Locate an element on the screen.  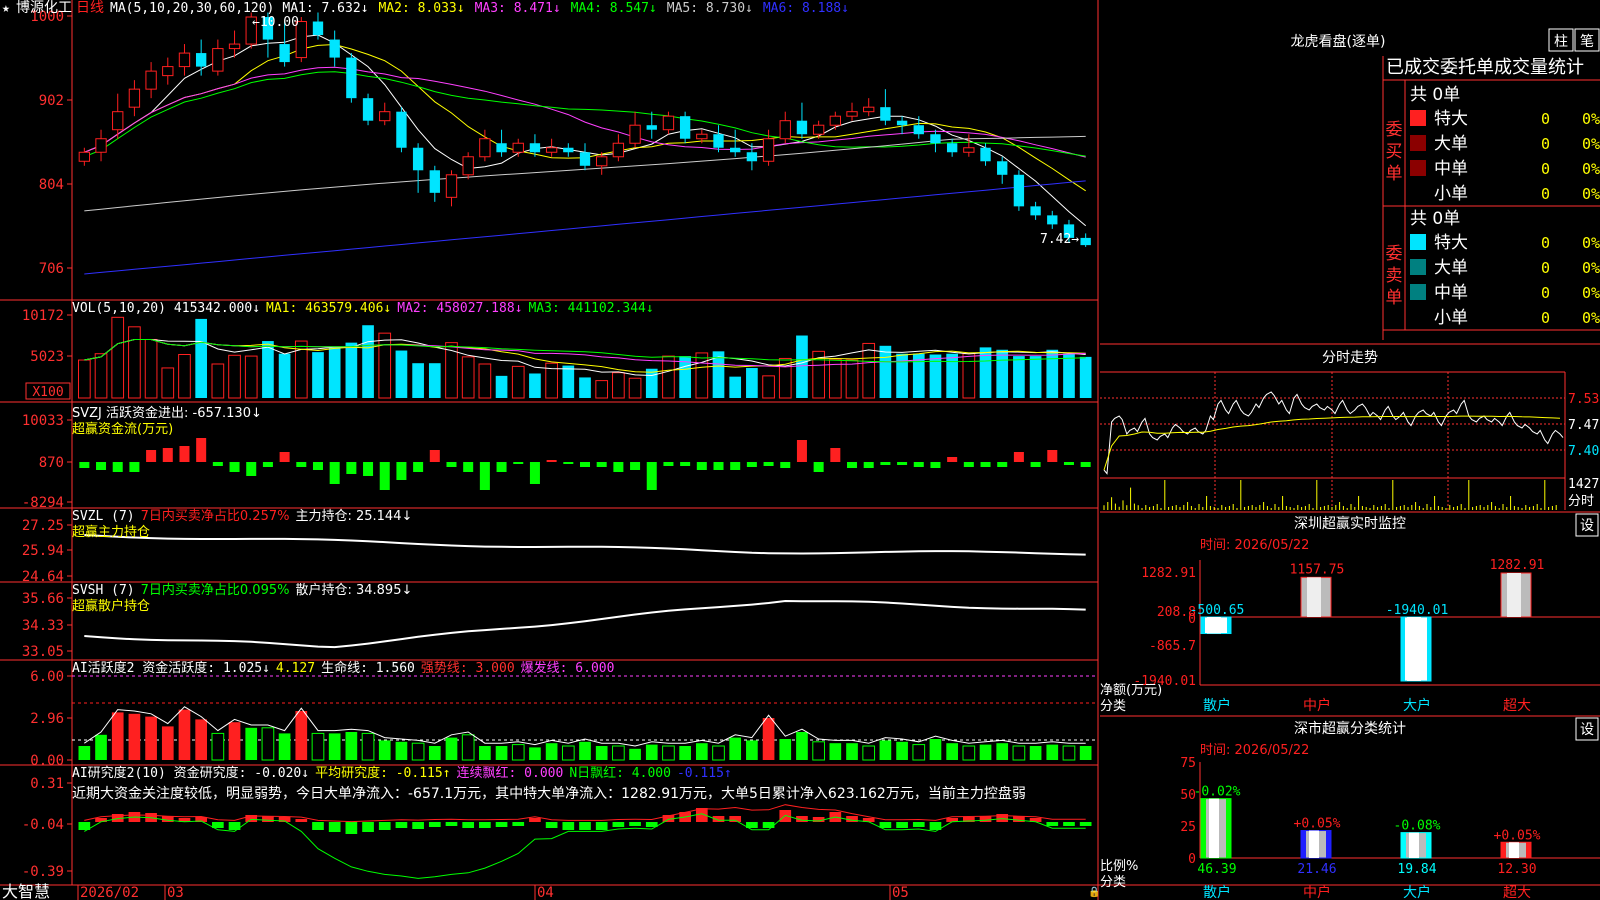
fenshi-vol-tick: 14270 is located at coordinates (1584, 484).